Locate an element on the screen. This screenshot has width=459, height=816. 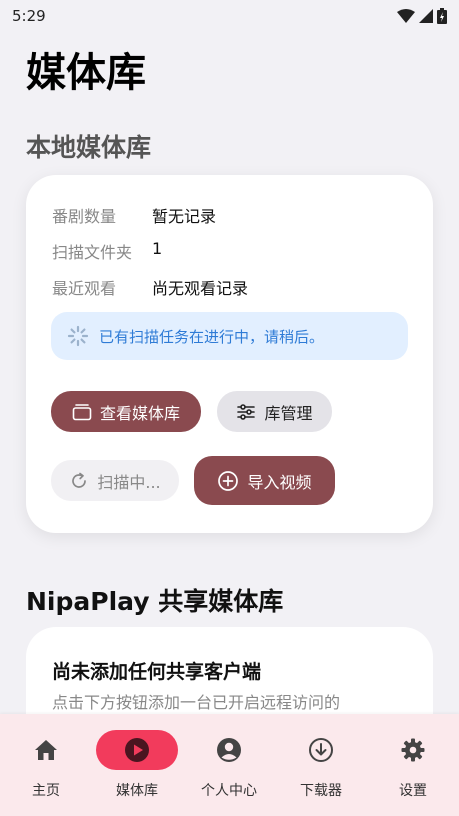
bottom-navigation: 主页 媒体库 个人中心 下载器 设置 is located at coordinates (229, 765).